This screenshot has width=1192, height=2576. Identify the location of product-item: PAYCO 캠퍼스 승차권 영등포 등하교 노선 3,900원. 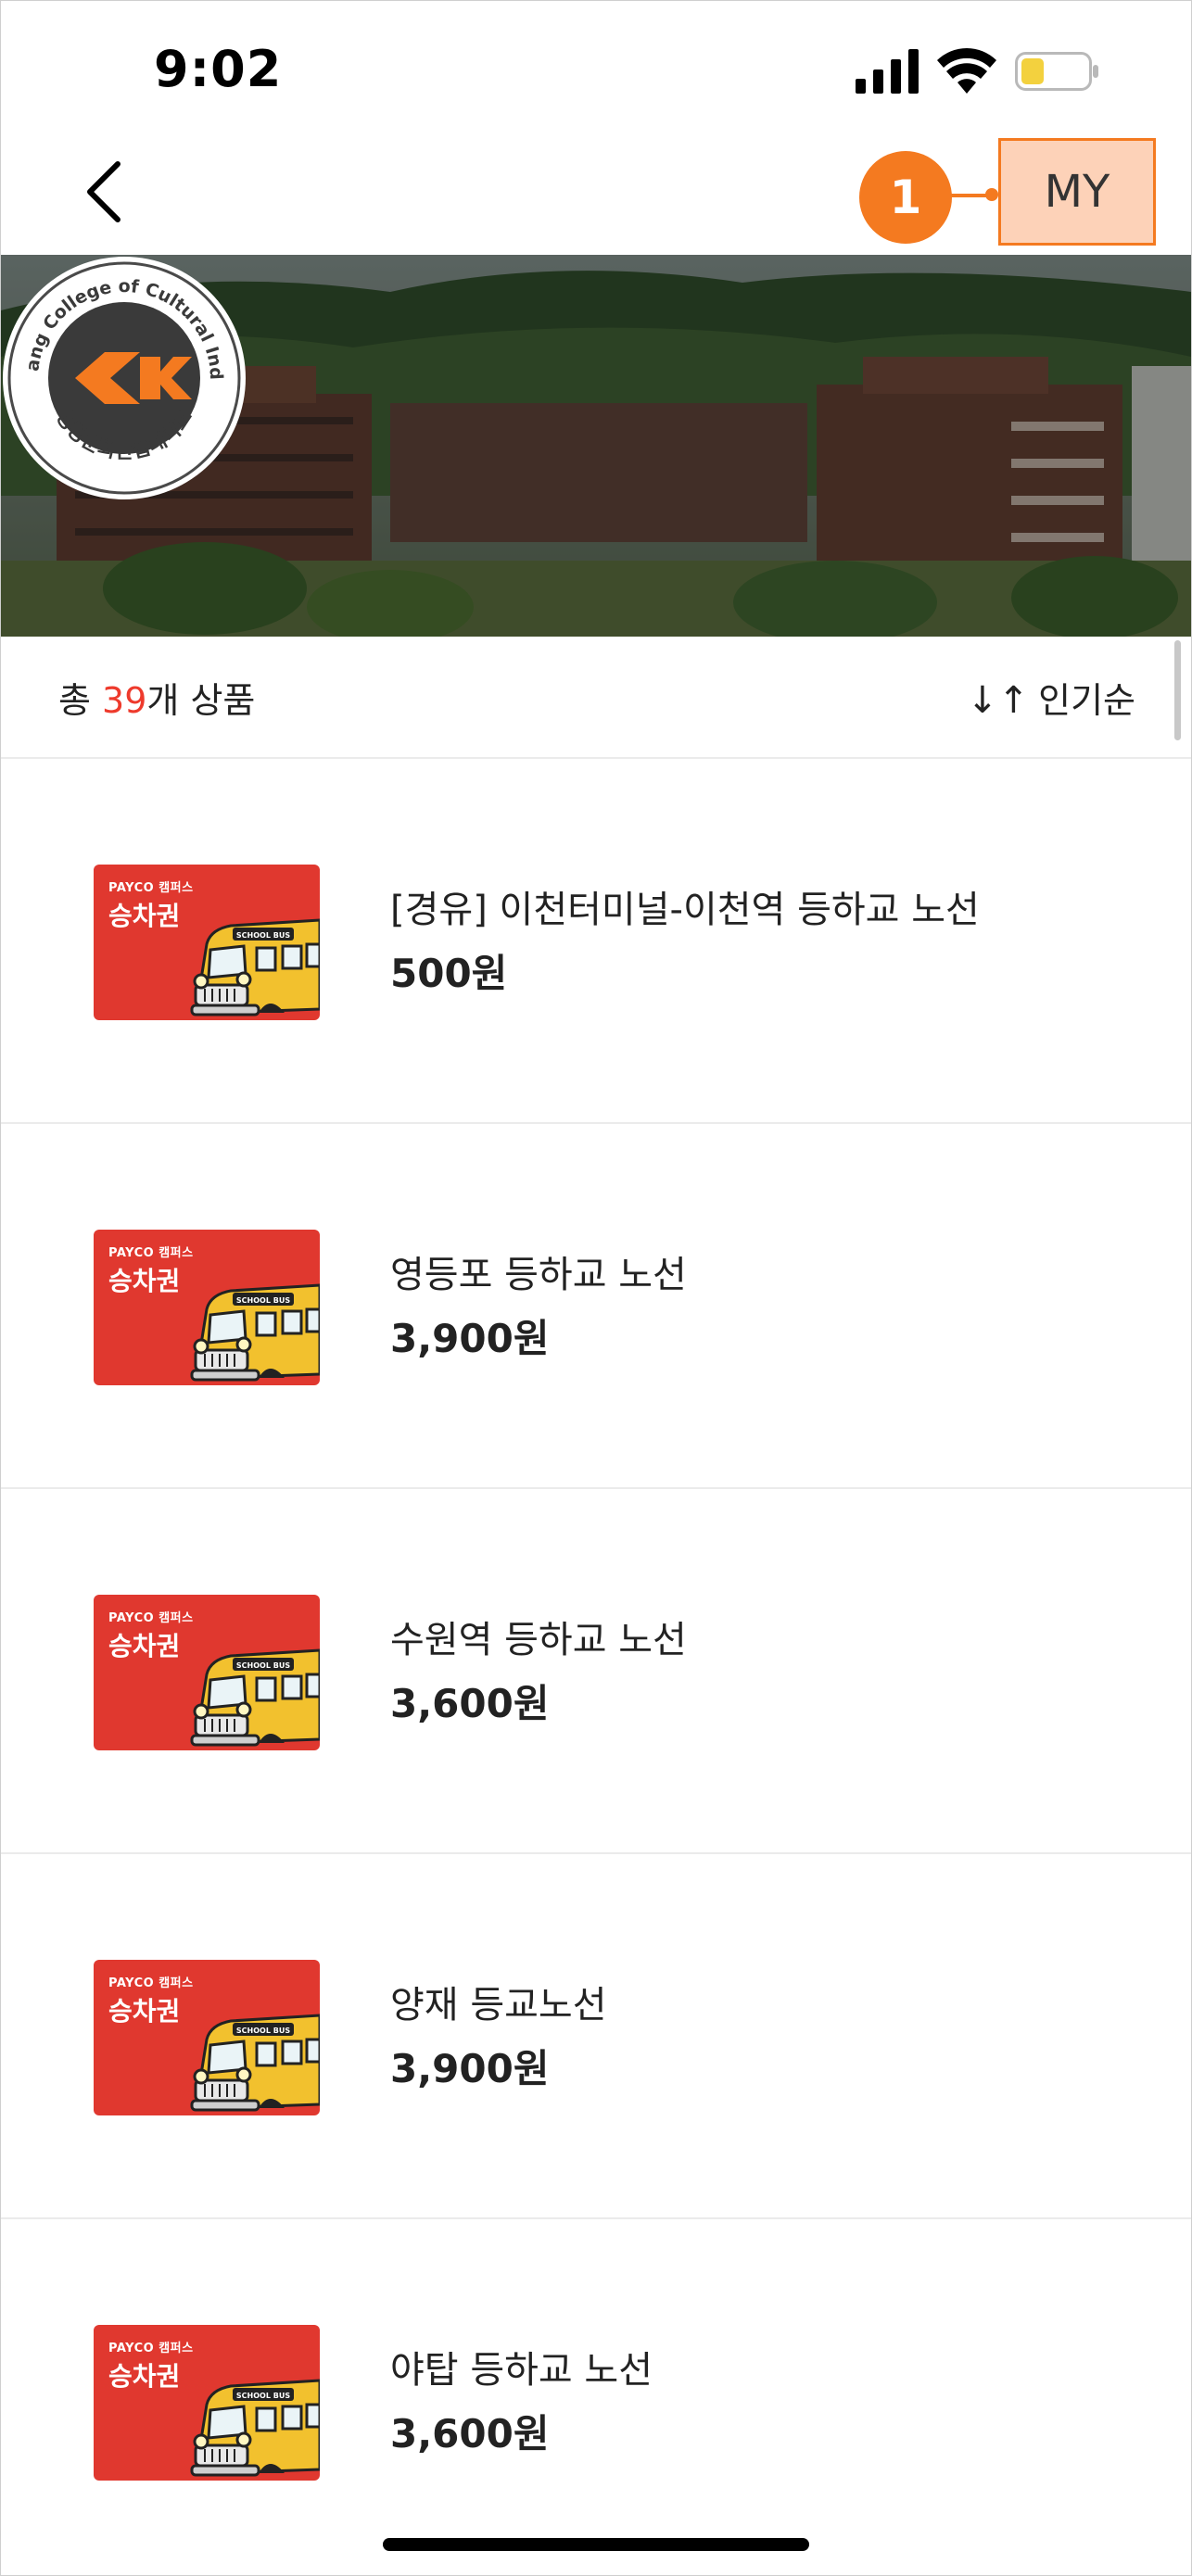
(596, 1306).